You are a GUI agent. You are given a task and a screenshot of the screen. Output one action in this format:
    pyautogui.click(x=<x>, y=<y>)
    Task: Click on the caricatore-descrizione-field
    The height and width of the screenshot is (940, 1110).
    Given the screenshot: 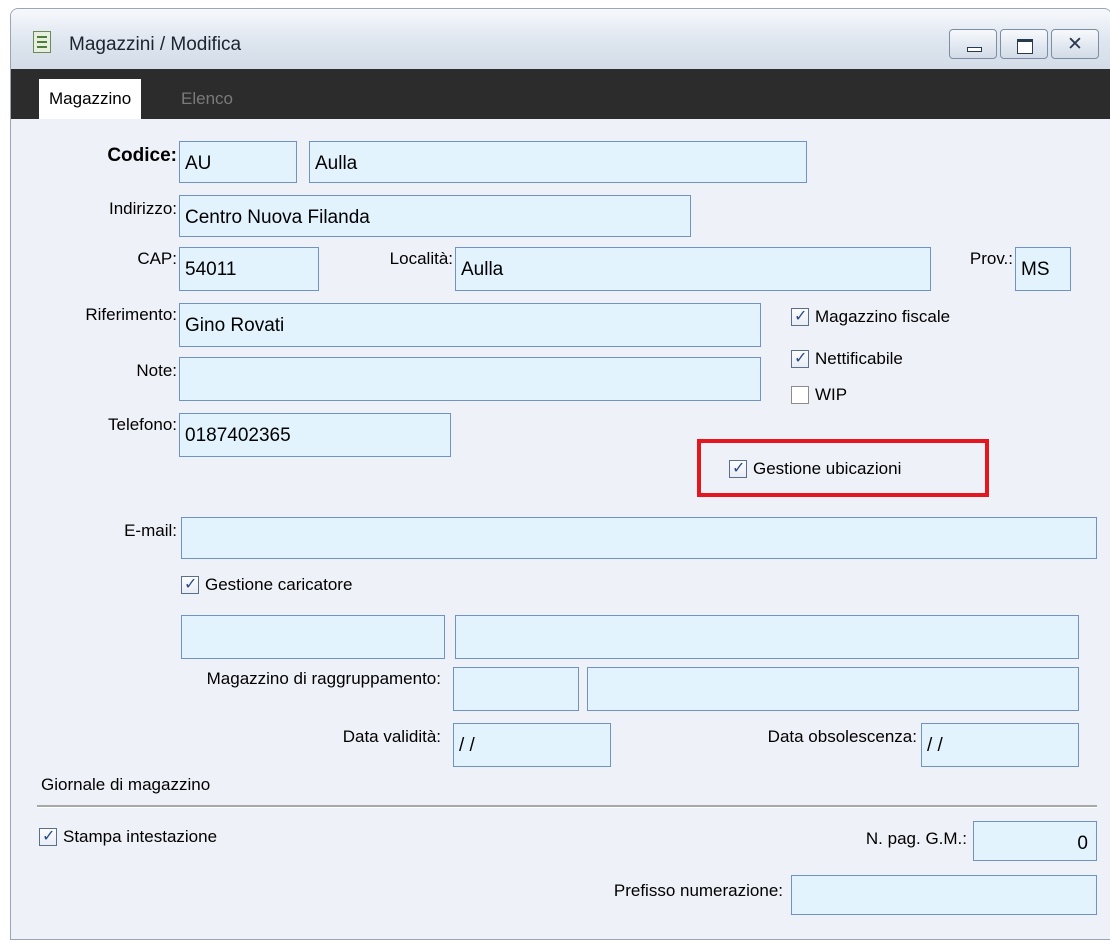 What is the action you would take?
    pyautogui.click(x=767, y=637)
    